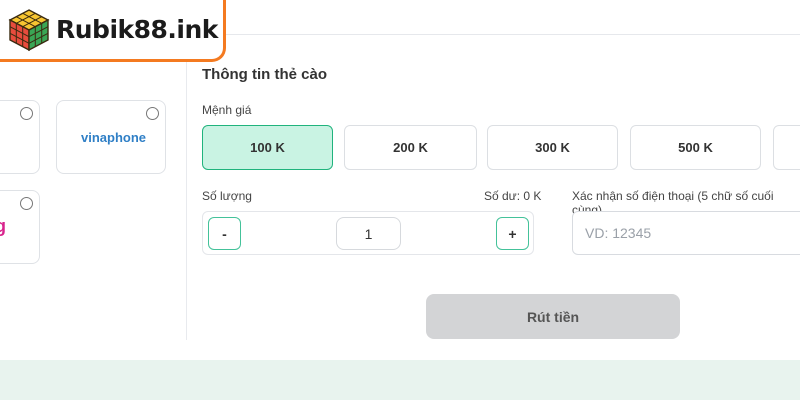 The height and width of the screenshot is (400, 800). Describe the element at coordinates (513, 196) in the screenshot. I see `balance-label: Số dư: 0 K` at that location.